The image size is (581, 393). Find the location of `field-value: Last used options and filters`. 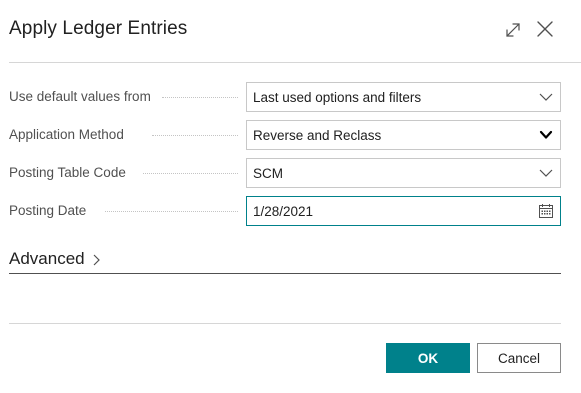

field-value: Last used options and filters is located at coordinates (337, 97).